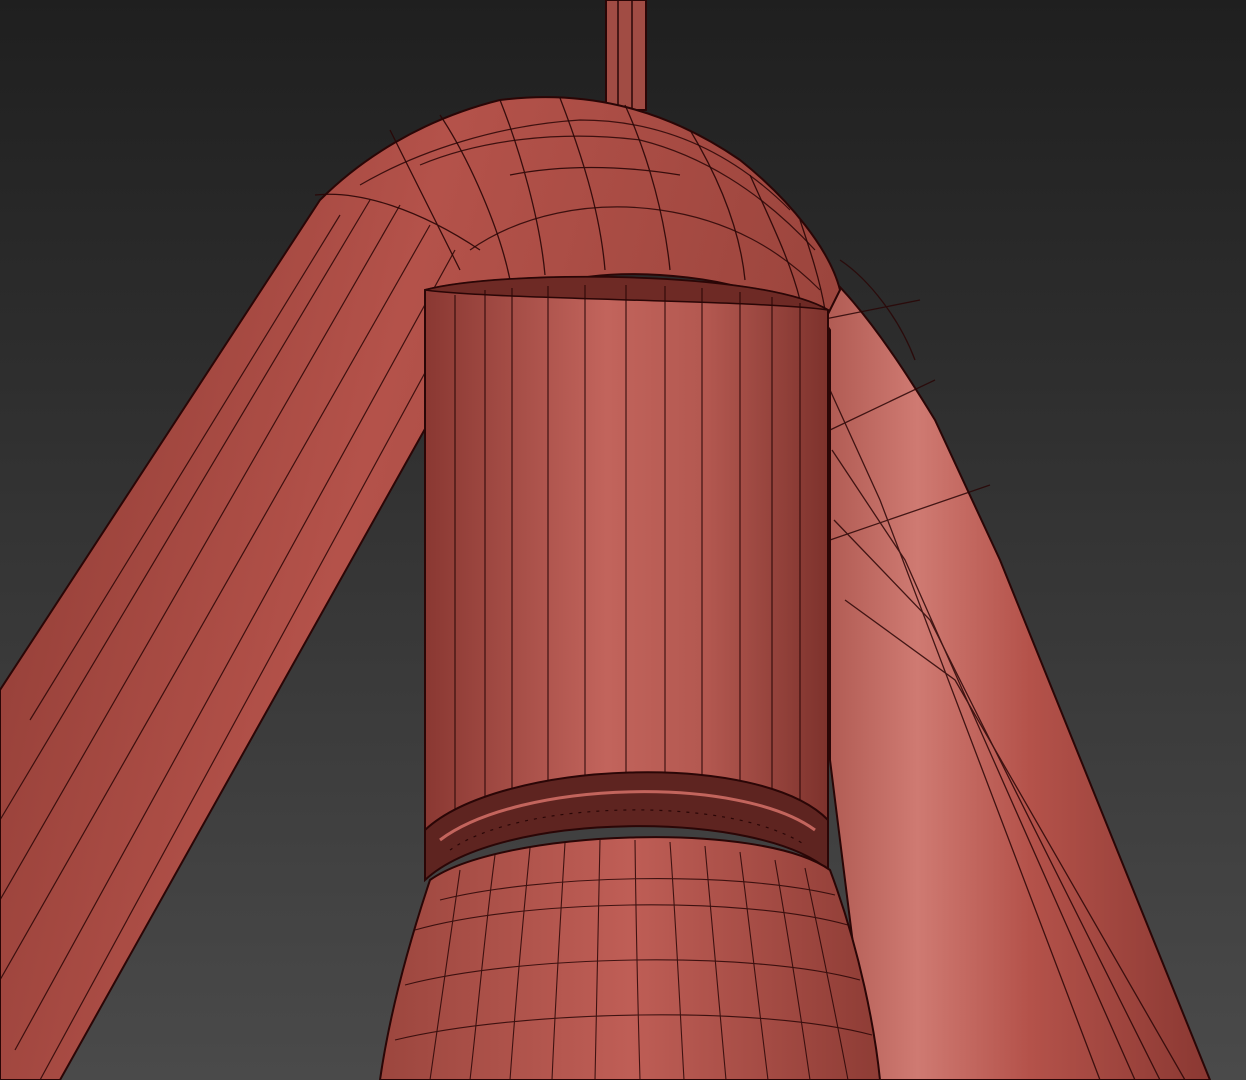  What do you see at coordinates (630, 958) in the screenshot?
I see `lamp-shade` at bounding box center [630, 958].